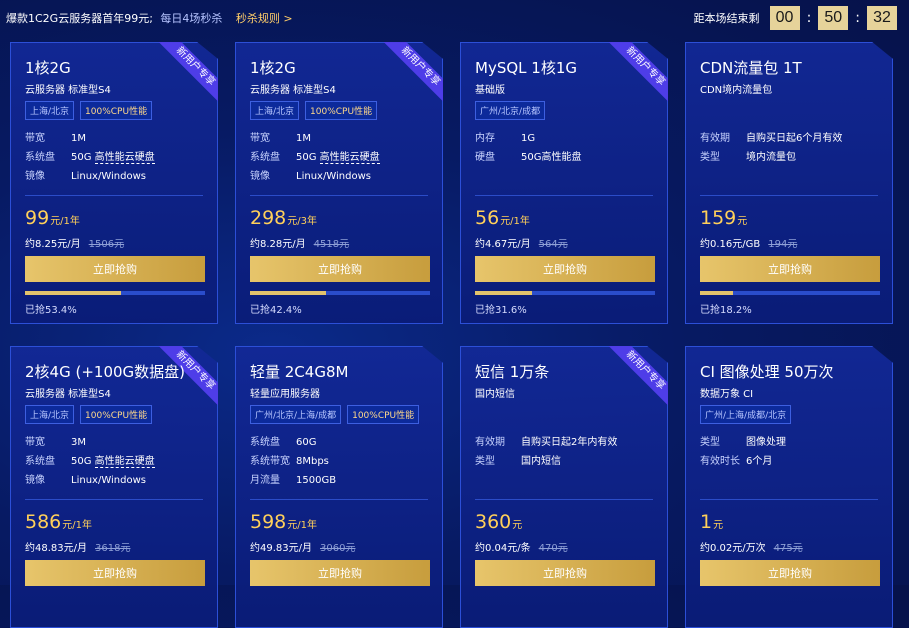 The height and width of the screenshot is (628, 909). What do you see at coordinates (90, 442) in the screenshot?
I see `spec-row: 带宽 3M` at bounding box center [90, 442].